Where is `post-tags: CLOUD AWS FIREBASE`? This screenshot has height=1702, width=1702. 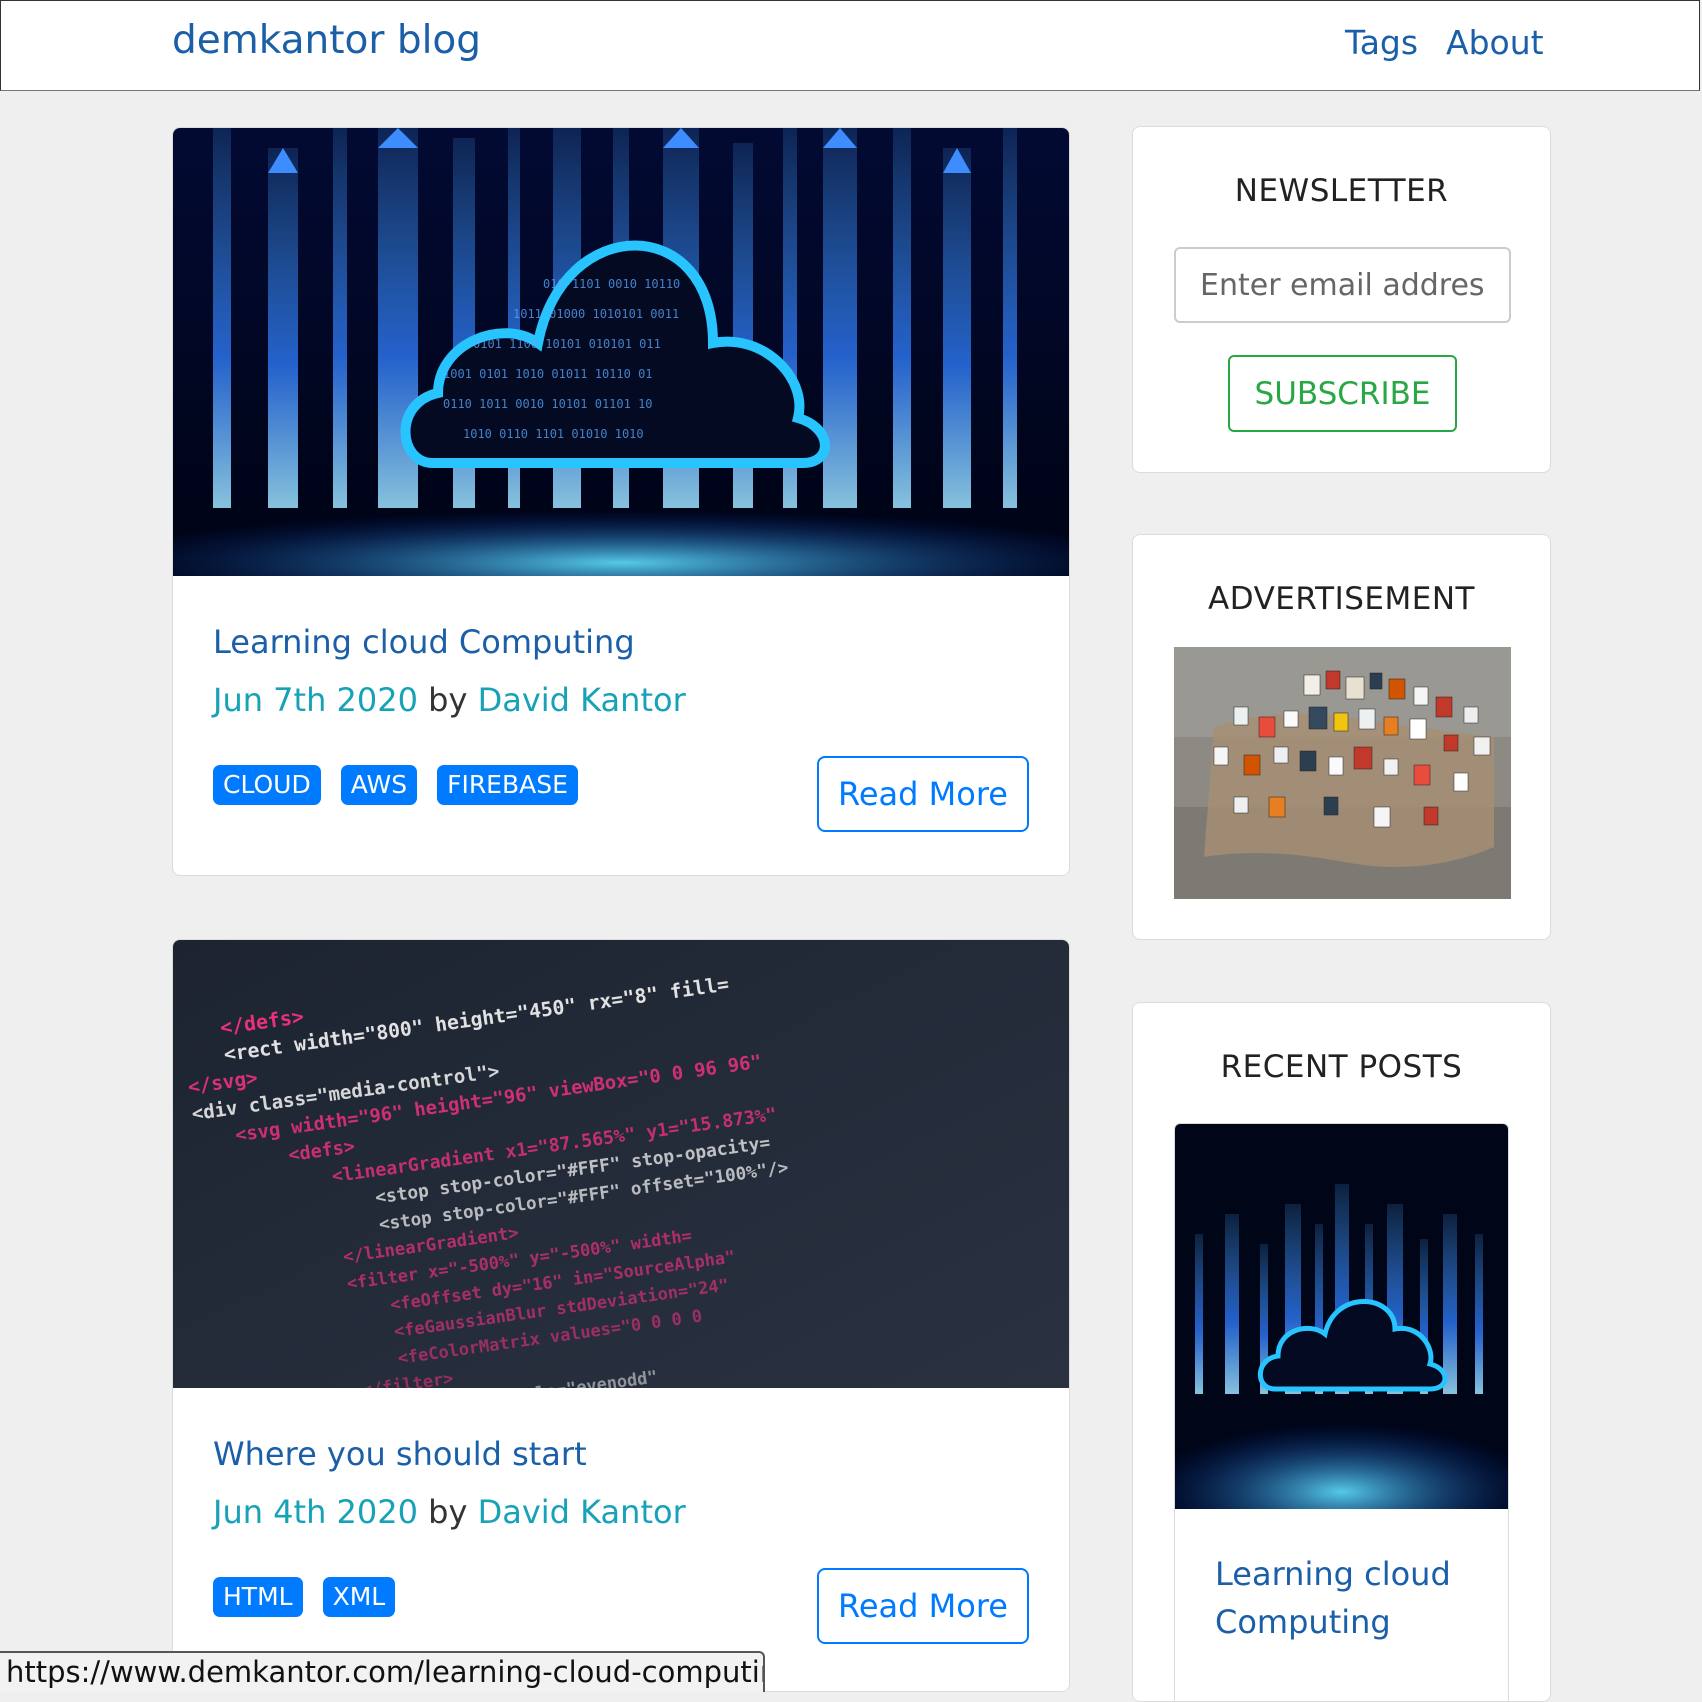 post-tags: CLOUD AWS FIREBASE is located at coordinates (395, 785).